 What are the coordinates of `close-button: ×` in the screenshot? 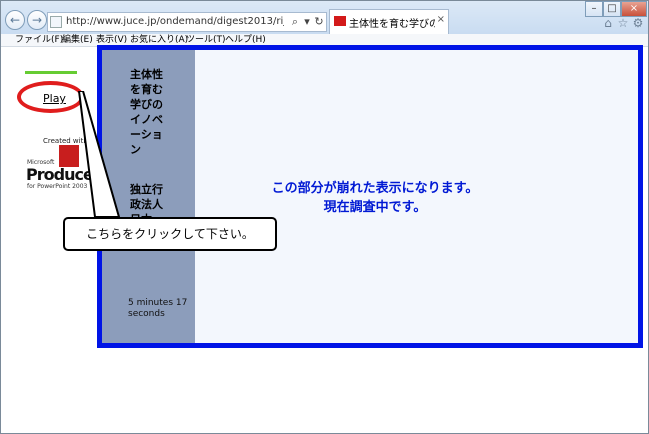 It's located at (634, 9).